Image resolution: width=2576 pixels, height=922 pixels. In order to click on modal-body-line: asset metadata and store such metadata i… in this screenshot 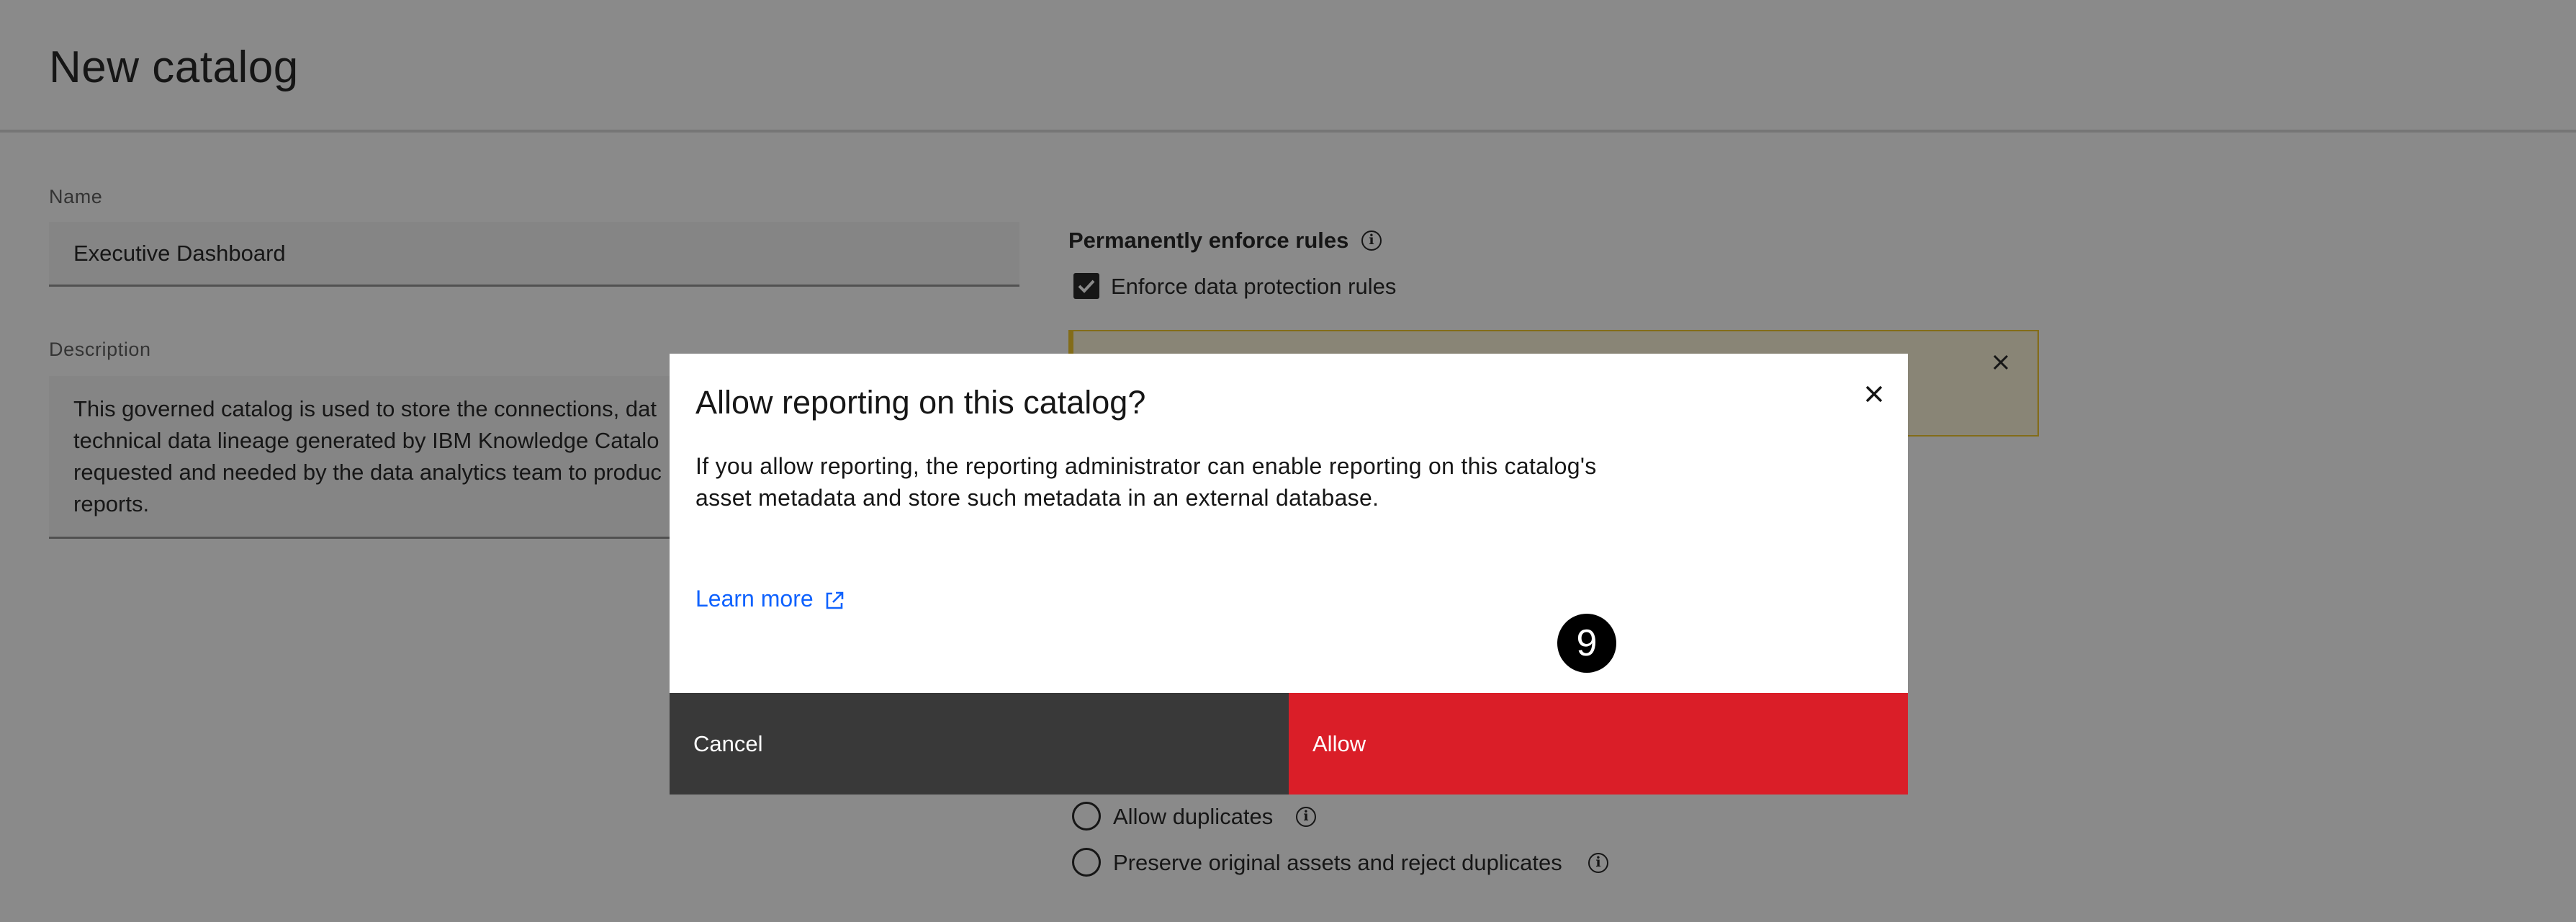, I will do `click(1037, 498)`.